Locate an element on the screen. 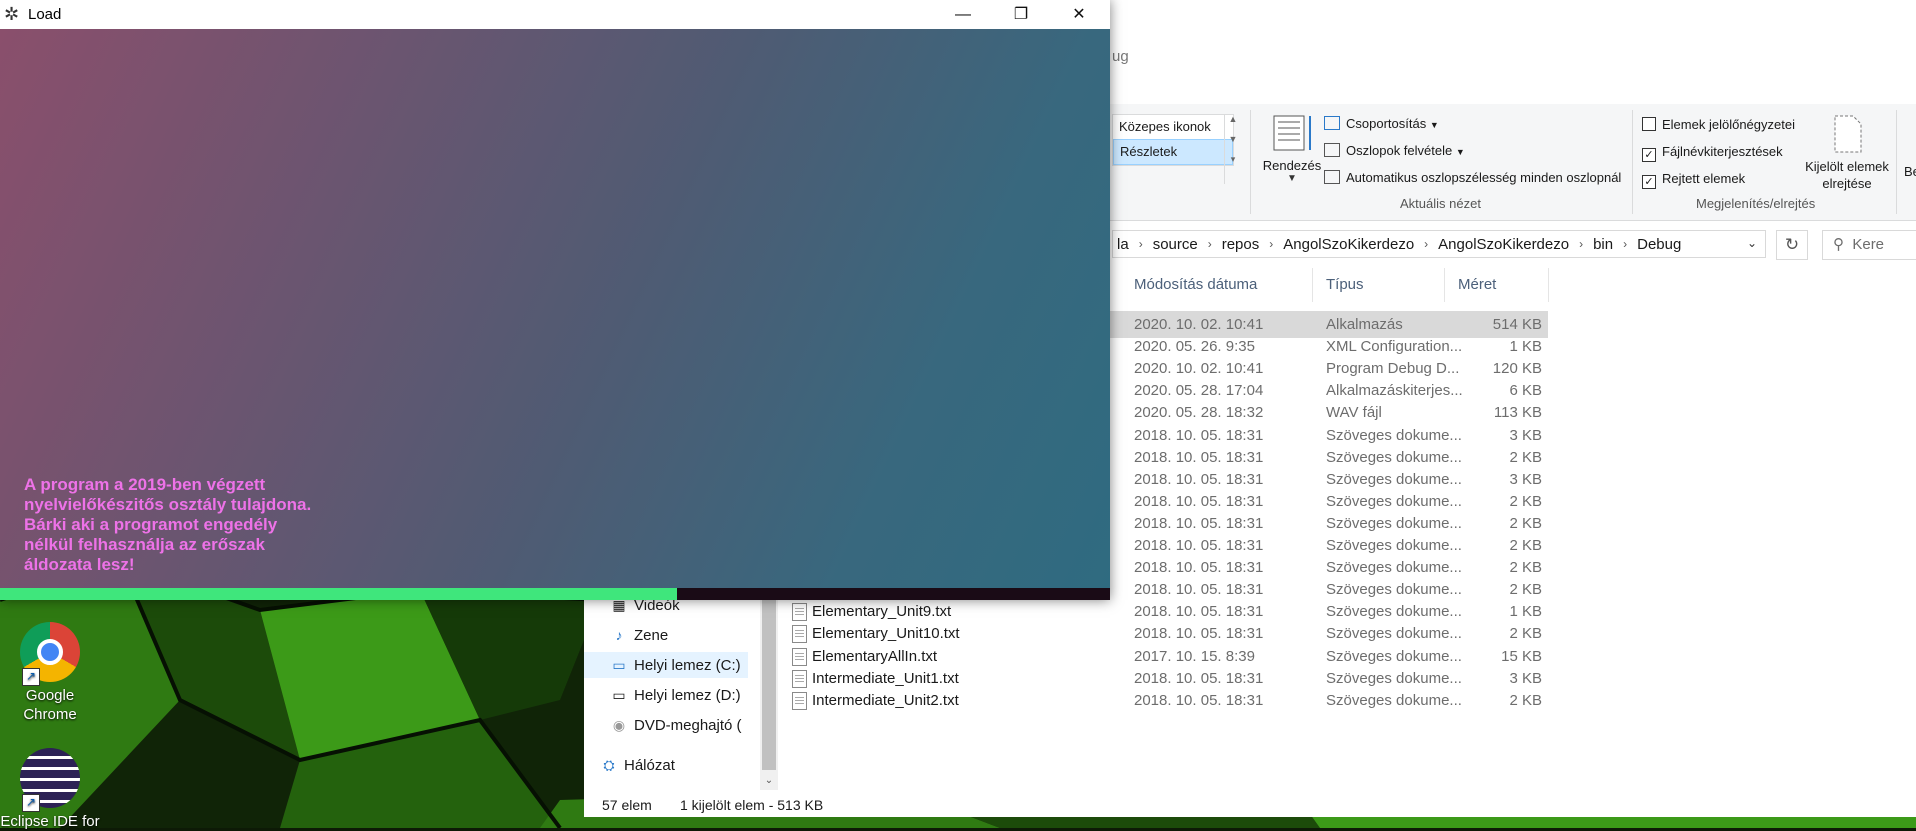  nav-item-label: Hálózat is located at coordinates (649, 765).